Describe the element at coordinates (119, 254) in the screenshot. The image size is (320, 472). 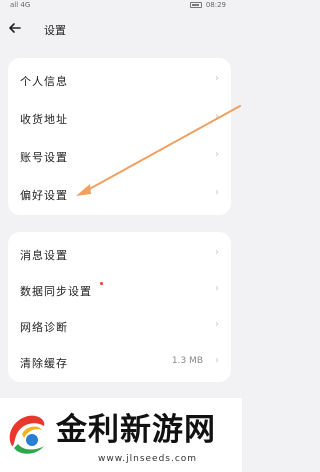
I see `row-message-settings: 消息设置 ›` at that location.